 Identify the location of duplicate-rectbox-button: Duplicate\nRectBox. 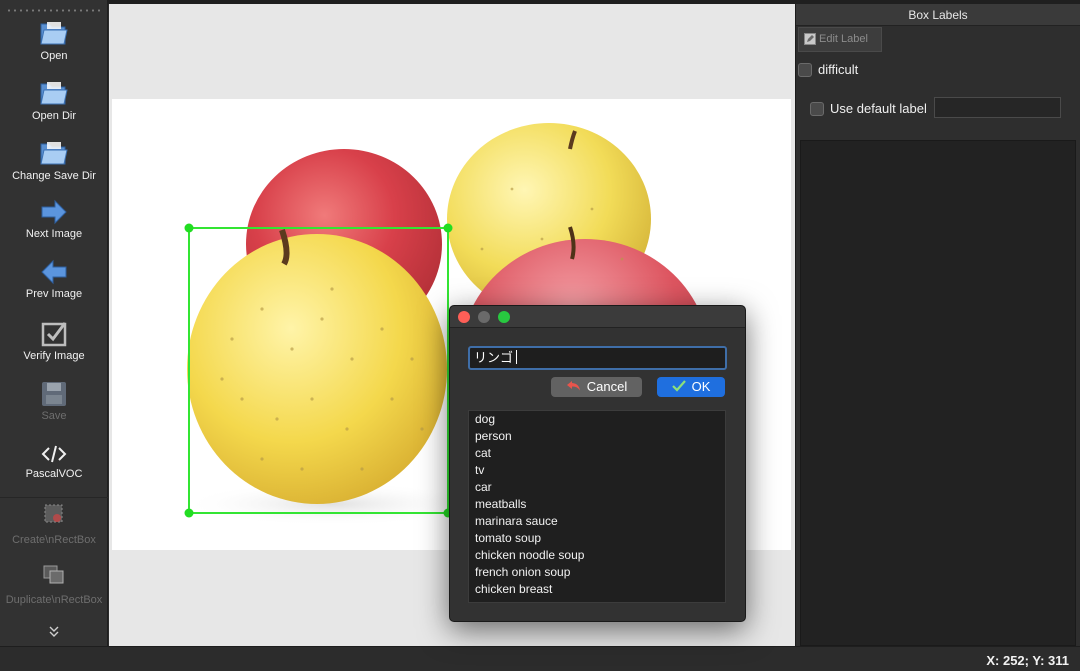
(54, 585).